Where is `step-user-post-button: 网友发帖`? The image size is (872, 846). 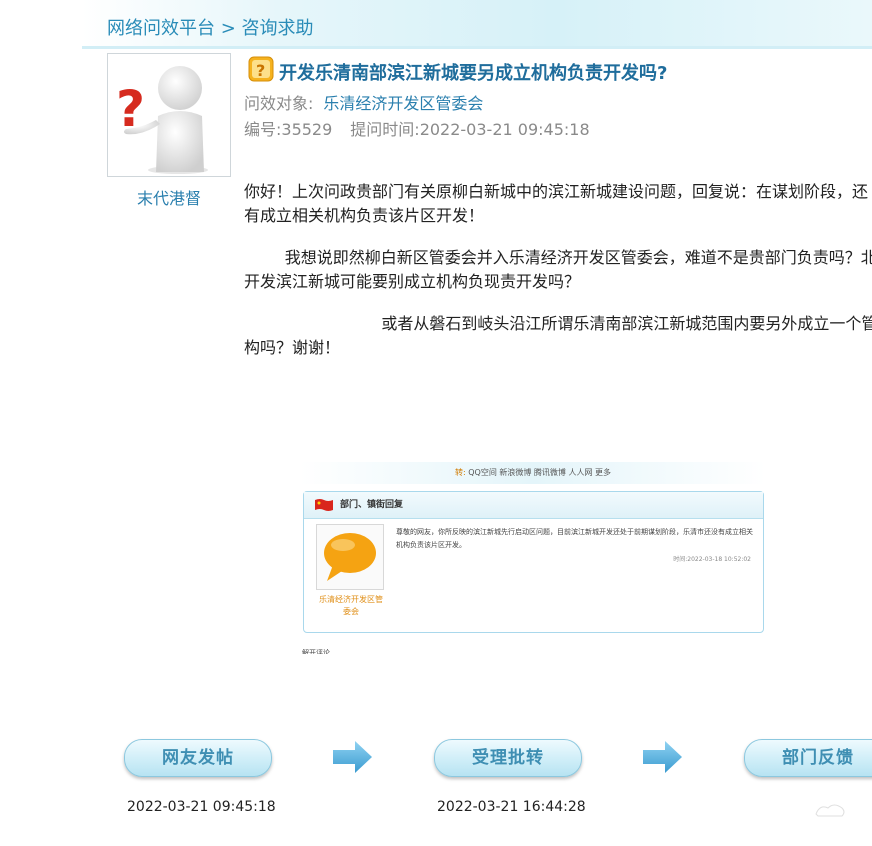
step-user-post-button: 网友发帖 is located at coordinates (198, 758).